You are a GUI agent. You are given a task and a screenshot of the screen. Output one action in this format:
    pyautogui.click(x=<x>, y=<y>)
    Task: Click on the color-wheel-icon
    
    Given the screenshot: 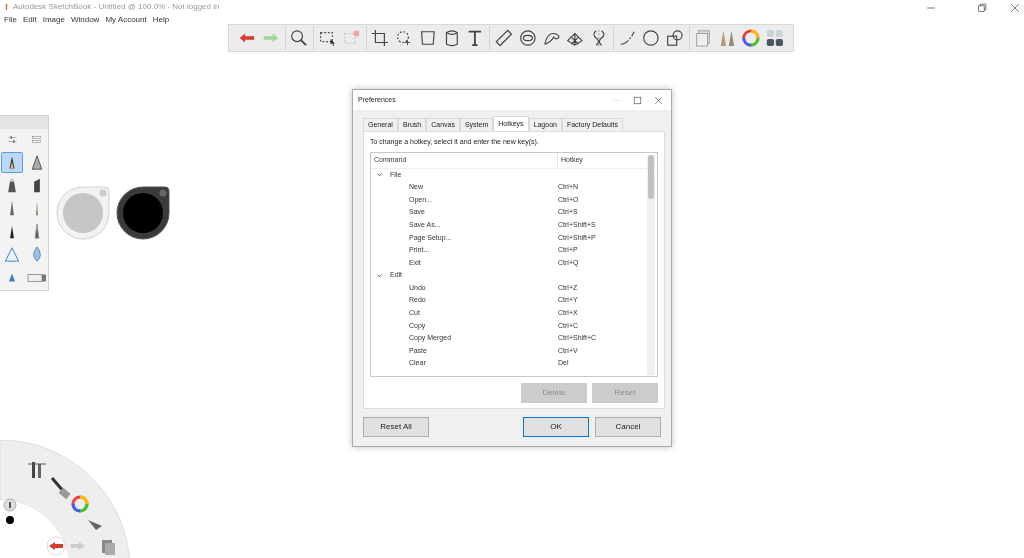 What is the action you would take?
    pyautogui.click(x=751, y=38)
    